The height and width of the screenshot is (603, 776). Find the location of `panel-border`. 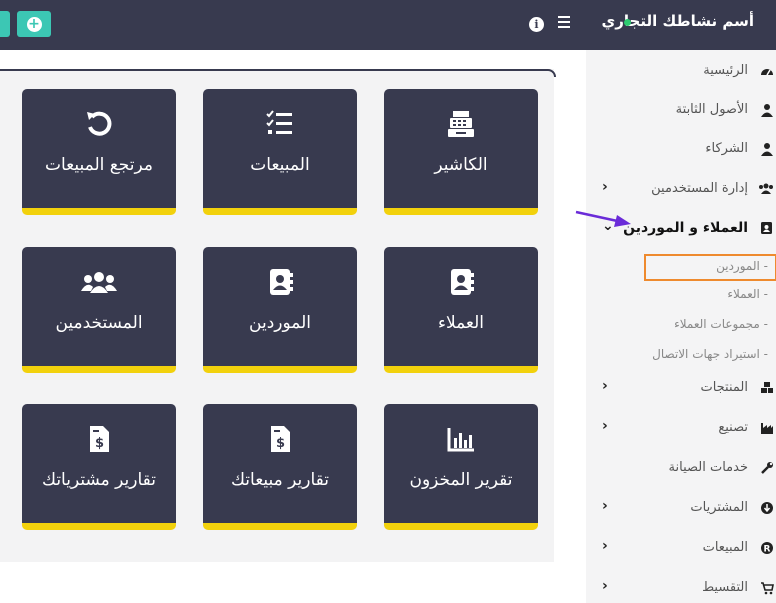

panel-border is located at coordinates (278, 73).